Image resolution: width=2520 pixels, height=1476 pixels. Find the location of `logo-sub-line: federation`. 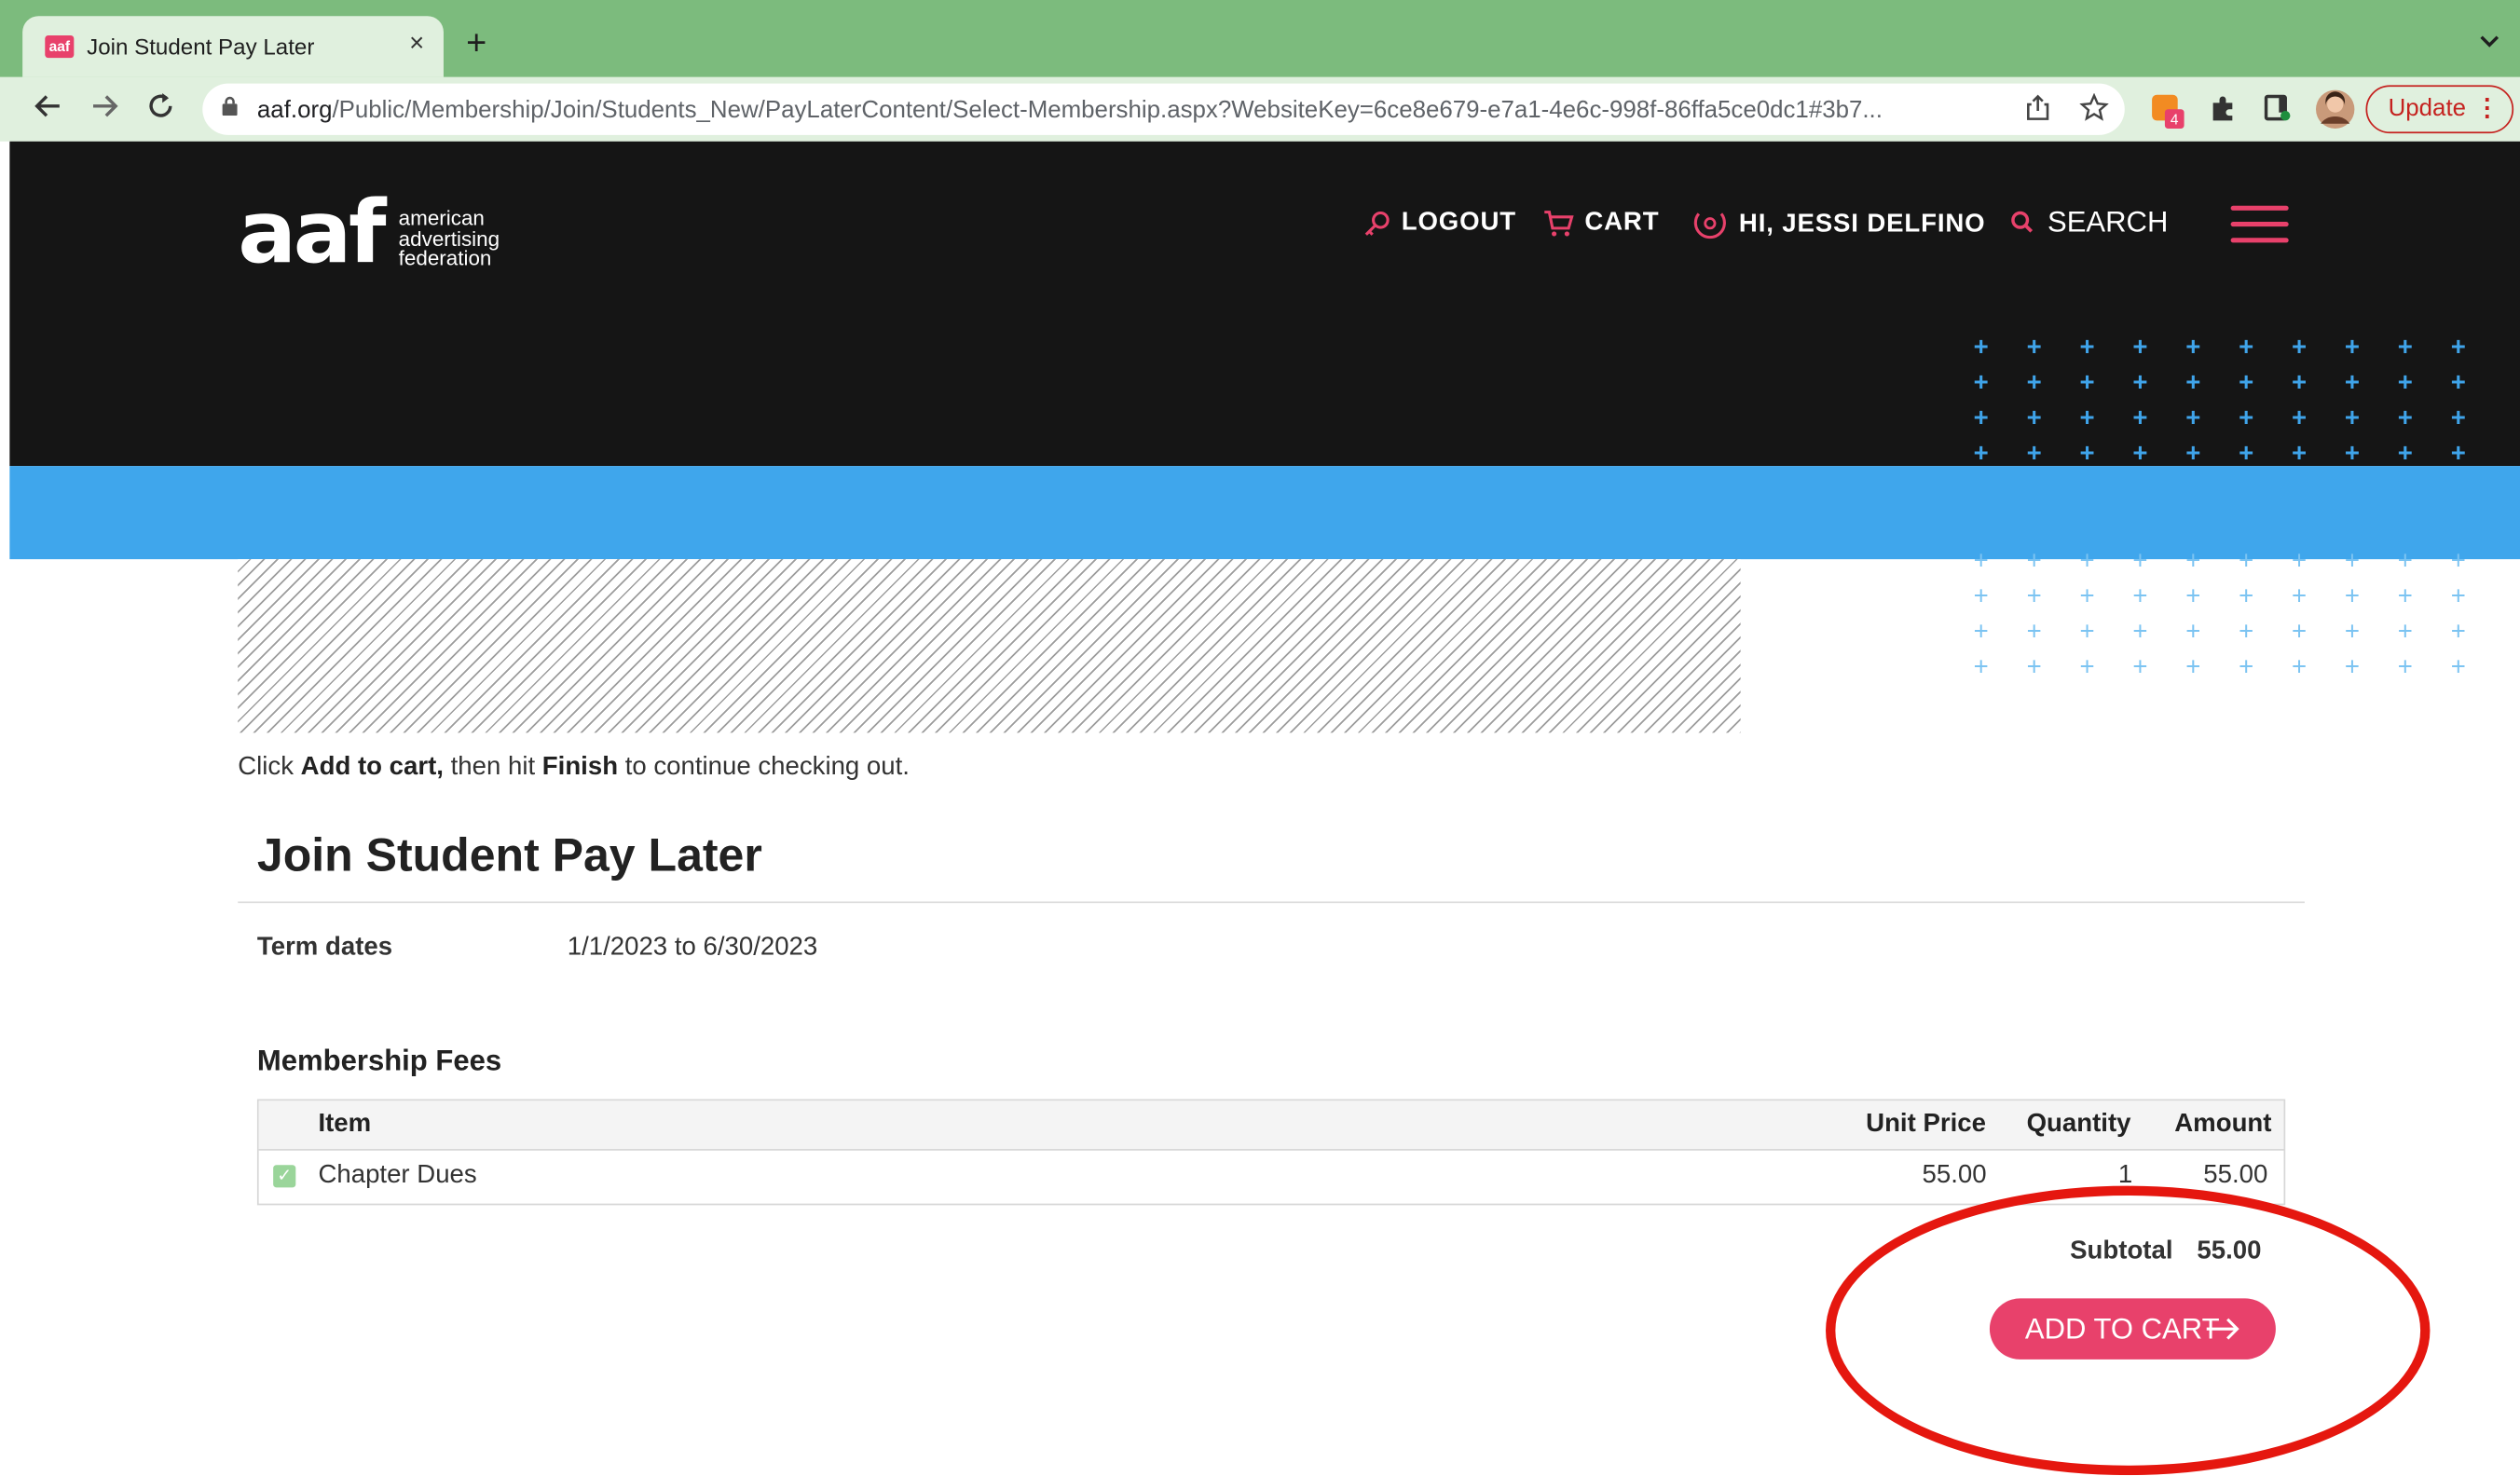

logo-sub-line: federation is located at coordinates (445, 257).